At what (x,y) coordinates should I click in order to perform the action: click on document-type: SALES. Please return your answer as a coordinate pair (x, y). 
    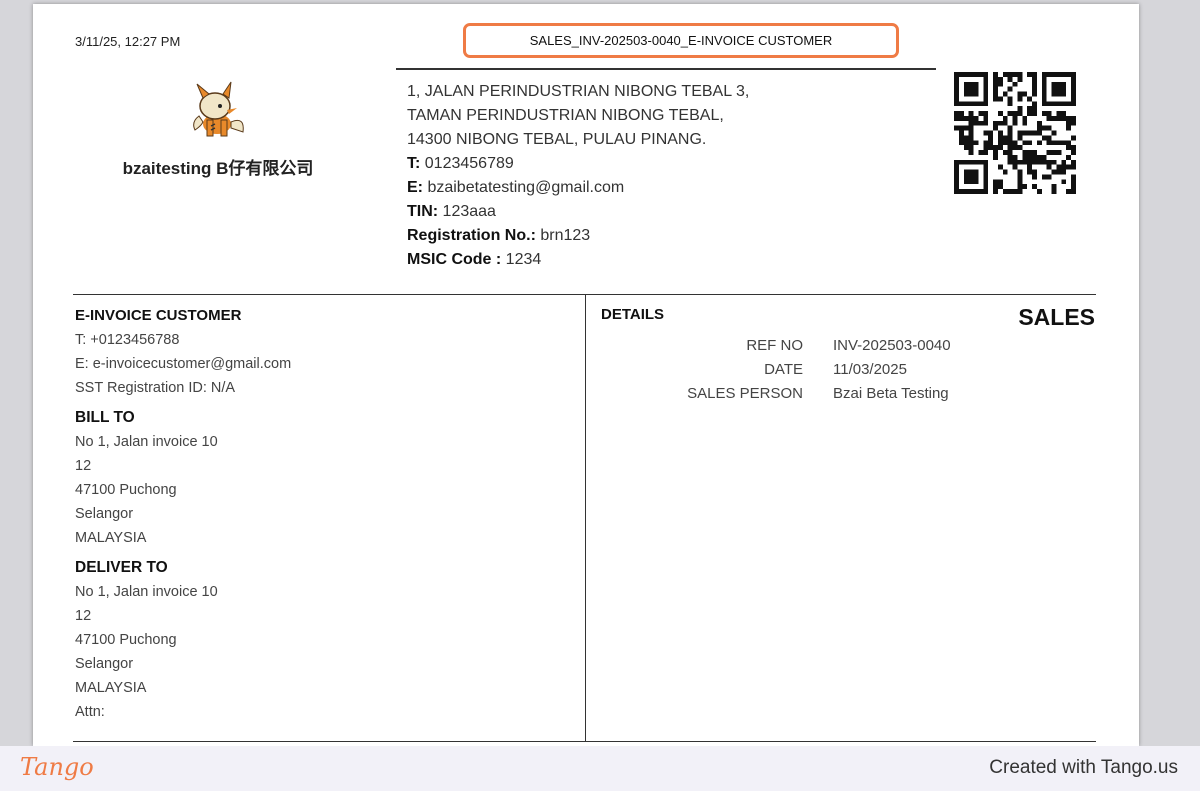
    Looking at the image, I should click on (1056, 317).